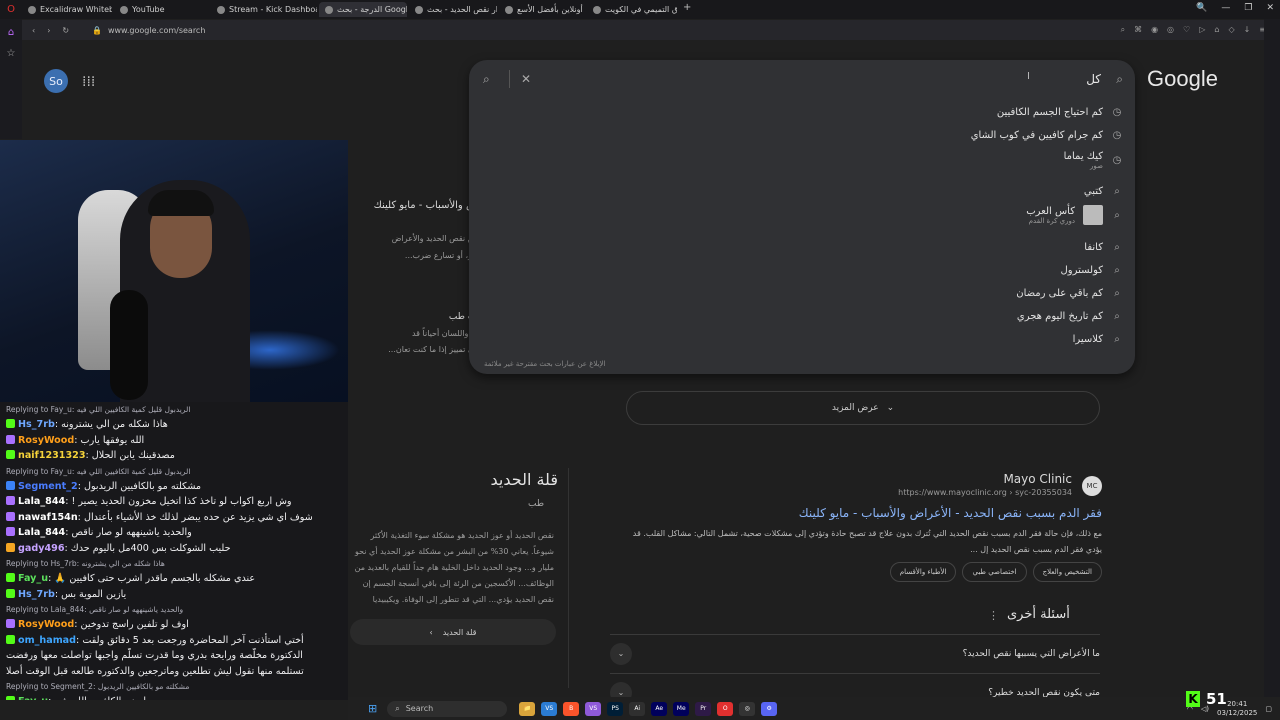 Image resolution: width=1280 pixels, height=720 pixels. I want to click on chat-username: nawaf154n, so click(48, 517).